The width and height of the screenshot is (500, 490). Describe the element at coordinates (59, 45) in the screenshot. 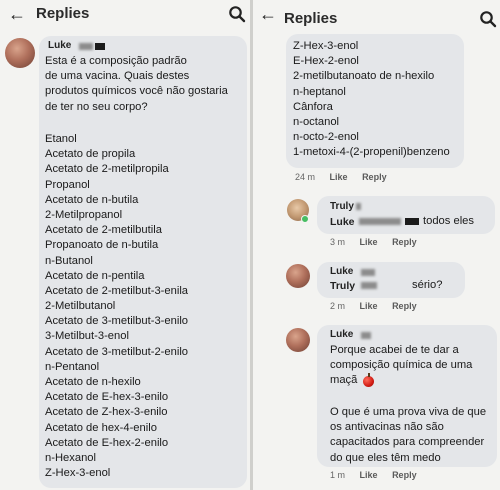

I see `comment-author: Luke` at that location.